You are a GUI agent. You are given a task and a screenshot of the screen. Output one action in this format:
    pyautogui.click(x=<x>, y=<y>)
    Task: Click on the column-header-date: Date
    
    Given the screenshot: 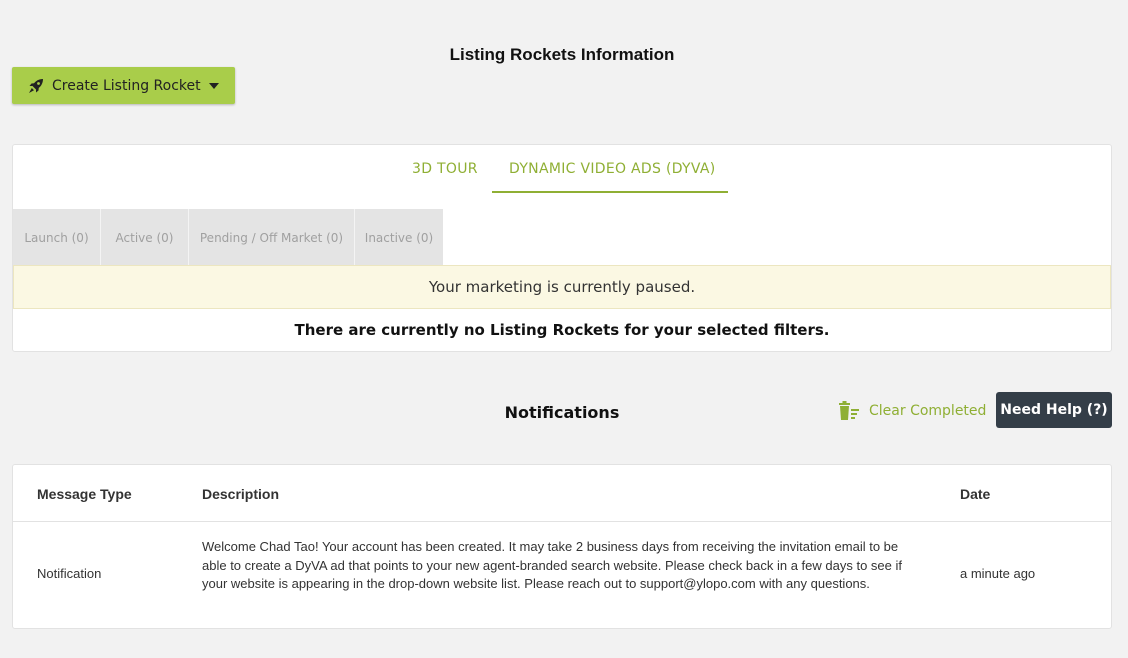 What is the action you would take?
    pyautogui.click(x=975, y=494)
    